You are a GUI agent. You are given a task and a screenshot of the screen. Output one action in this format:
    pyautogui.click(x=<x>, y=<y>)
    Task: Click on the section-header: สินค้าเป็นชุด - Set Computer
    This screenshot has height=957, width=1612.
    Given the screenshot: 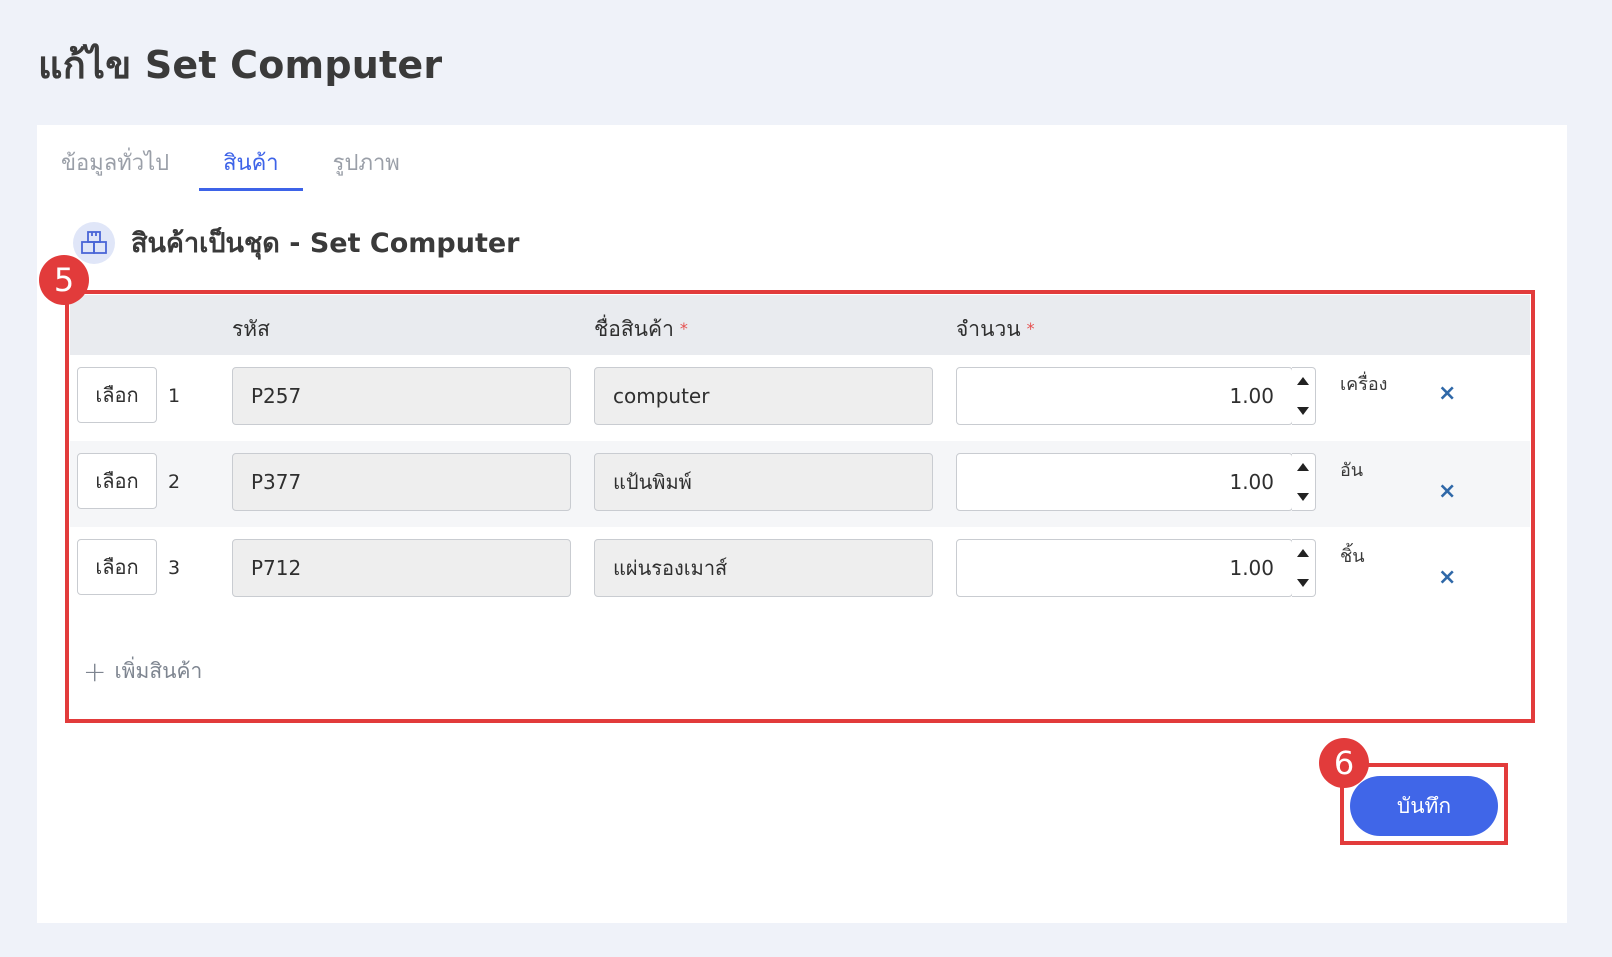 What is the action you would take?
    pyautogui.click(x=296, y=242)
    